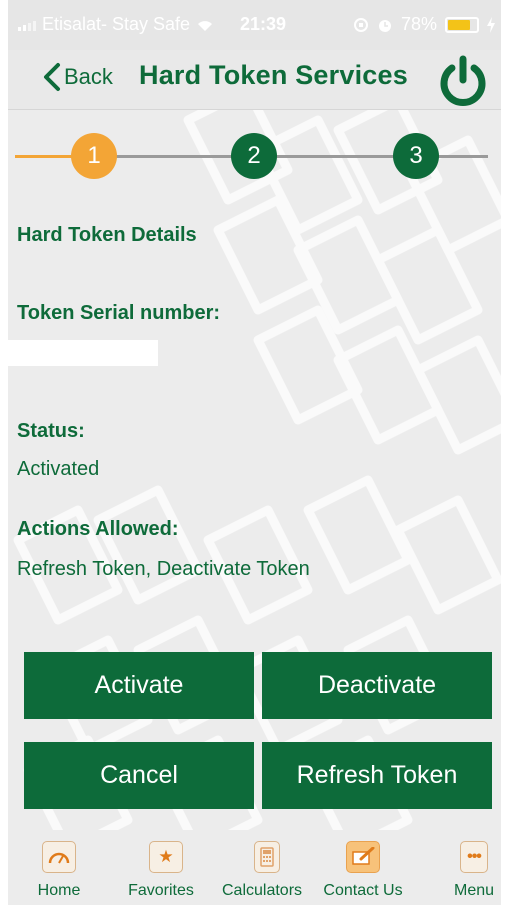 The image size is (509, 905). I want to click on step-2: 2, so click(254, 156).